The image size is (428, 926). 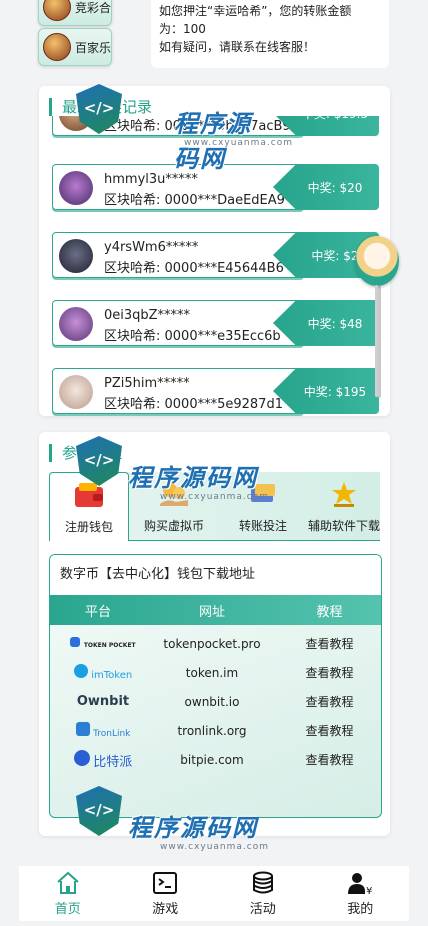 I want to click on process-tabs: 注册钱包 购买虚拟币 转账投注 辅助软件下载, so click(x=216, y=506).